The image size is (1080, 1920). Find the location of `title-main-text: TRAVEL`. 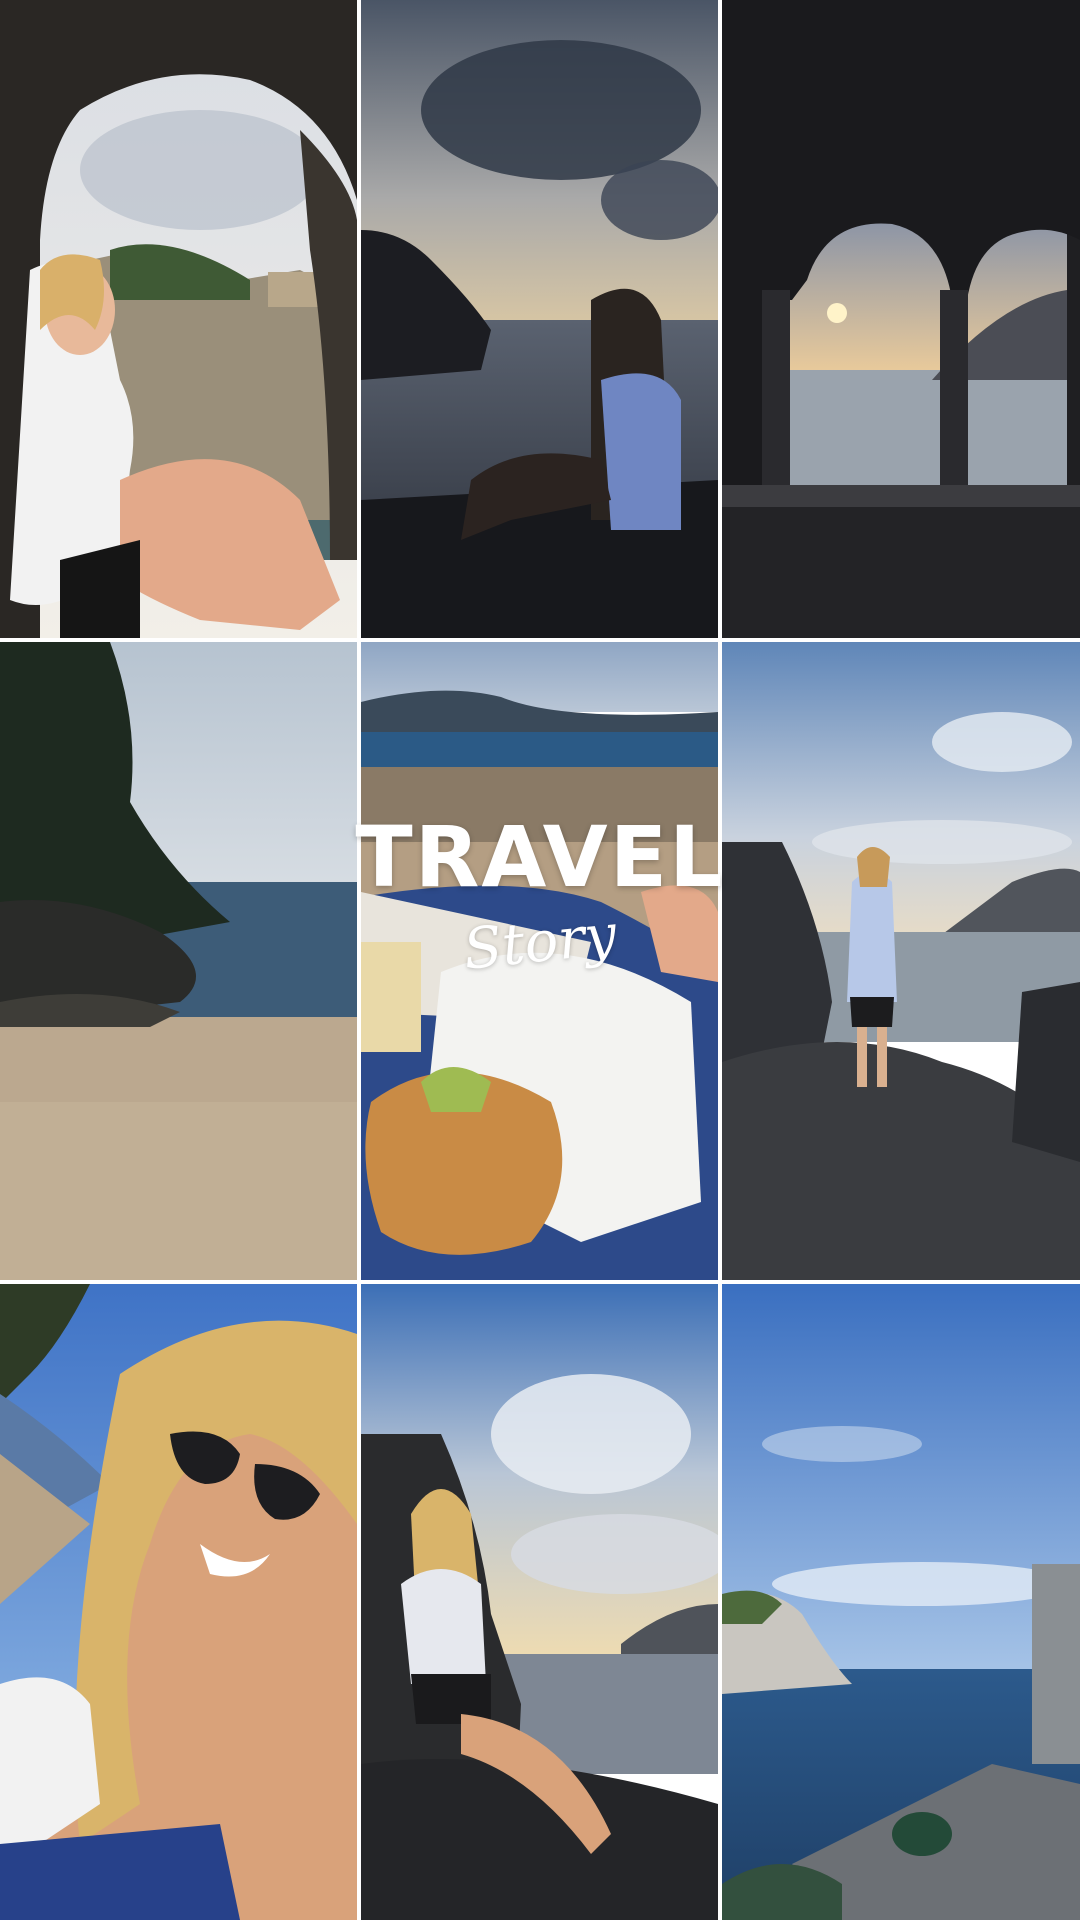

title-main-text: TRAVEL is located at coordinates (540, 857).